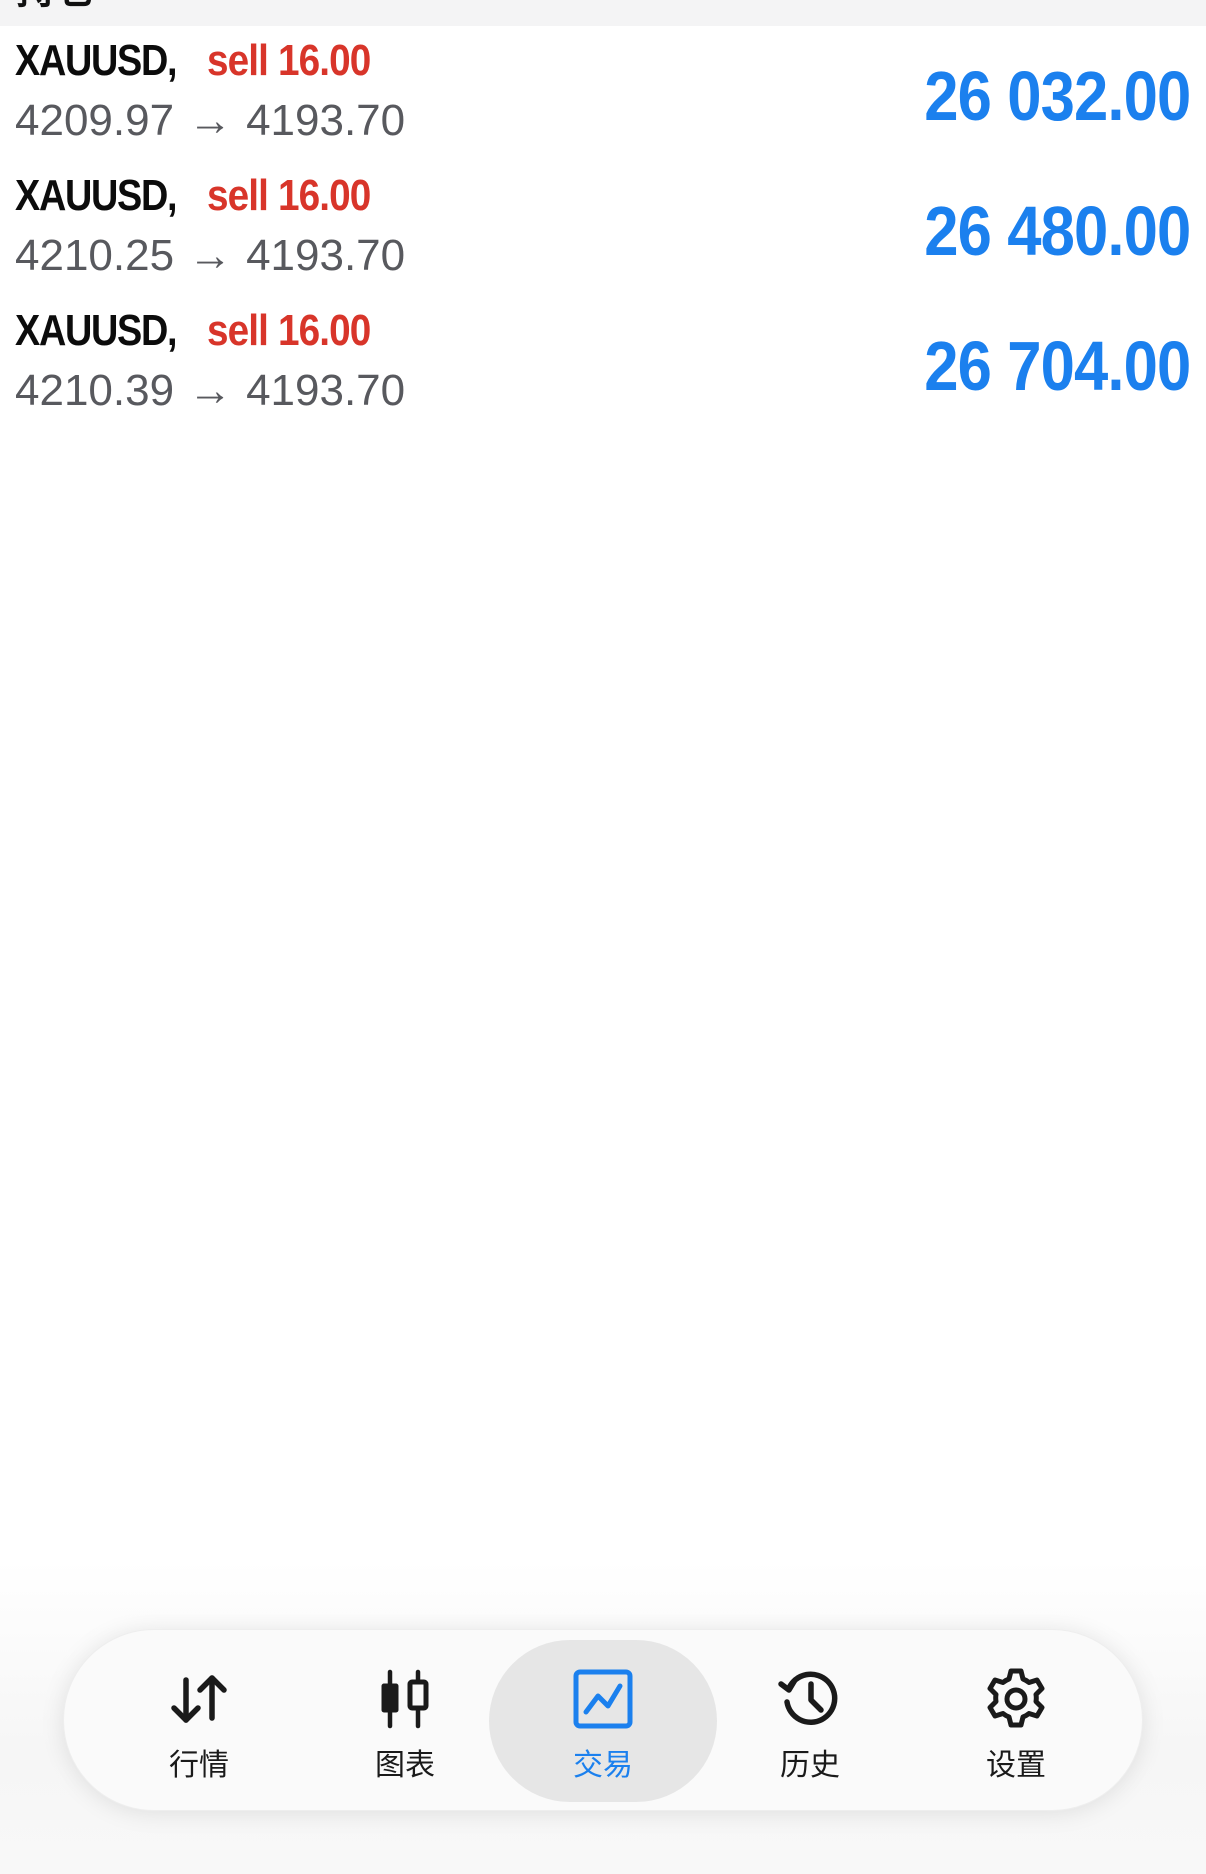 Image resolution: width=1206 pixels, height=1874 pixels. I want to click on tab-quotes: 行情, so click(199, 1721).